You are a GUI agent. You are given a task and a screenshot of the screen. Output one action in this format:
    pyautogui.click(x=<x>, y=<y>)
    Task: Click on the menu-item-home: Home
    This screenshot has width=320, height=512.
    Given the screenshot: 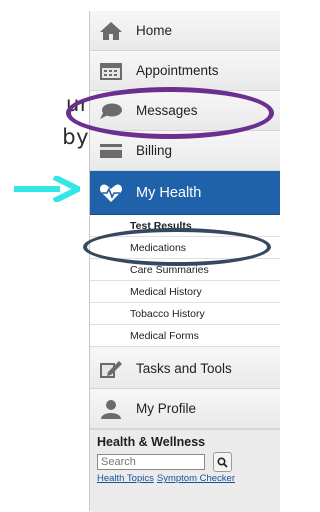 What is the action you would take?
    pyautogui.click(x=185, y=31)
    